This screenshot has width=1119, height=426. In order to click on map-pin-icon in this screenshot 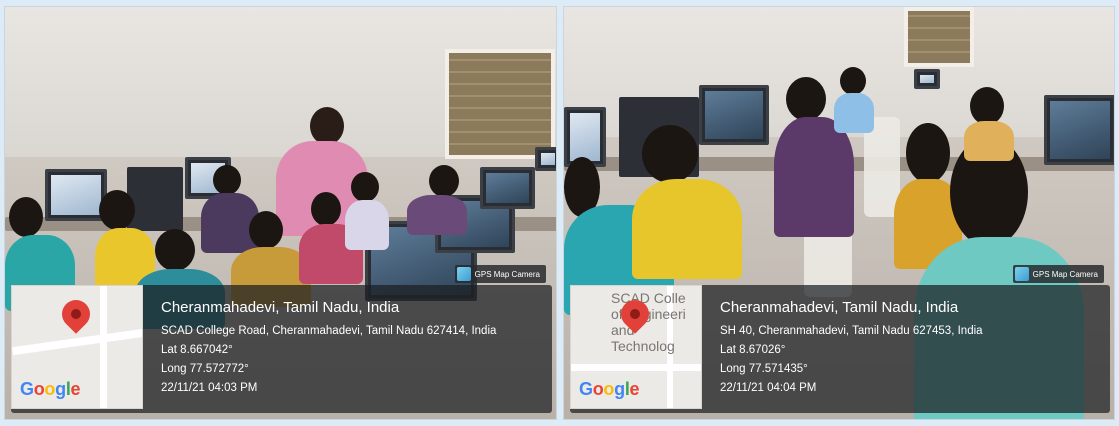, I will do `click(76, 314)`.